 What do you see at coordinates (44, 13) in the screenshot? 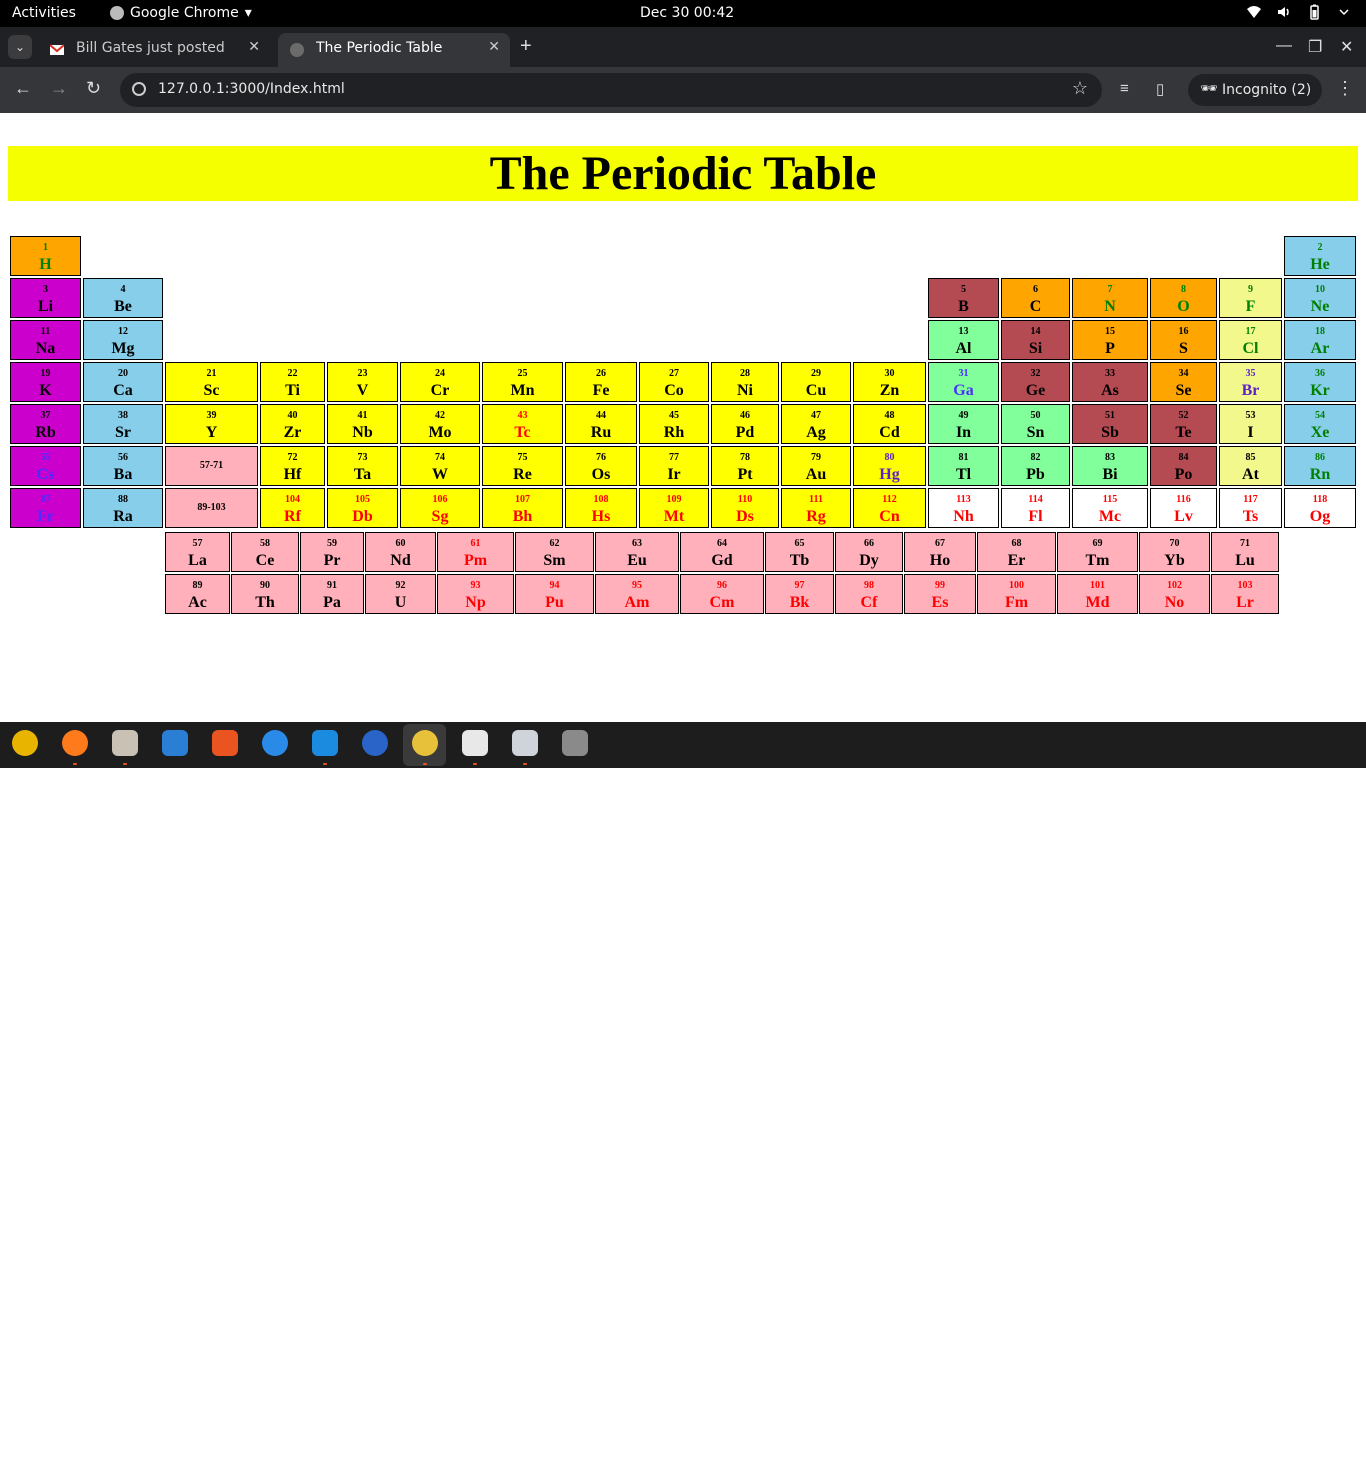
I see `activities-button: Activities` at bounding box center [44, 13].